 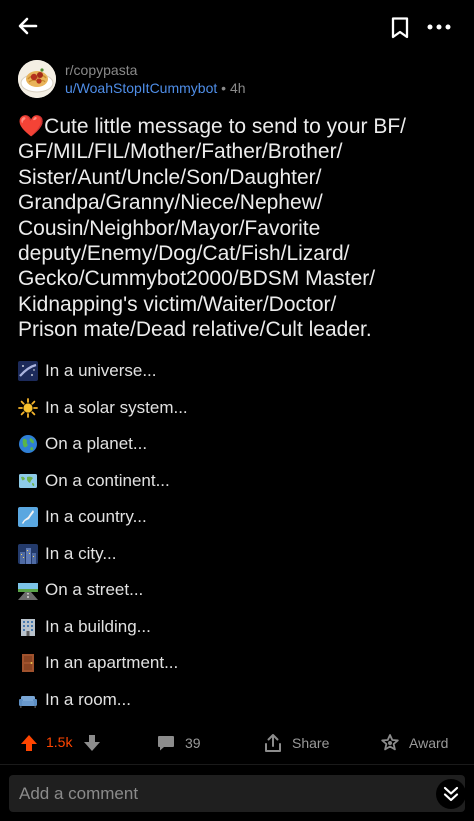 What do you see at coordinates (79, 793) in the screenshot?
I see `comment-placeholder: Add a comment` at bounding box center [79, 793].